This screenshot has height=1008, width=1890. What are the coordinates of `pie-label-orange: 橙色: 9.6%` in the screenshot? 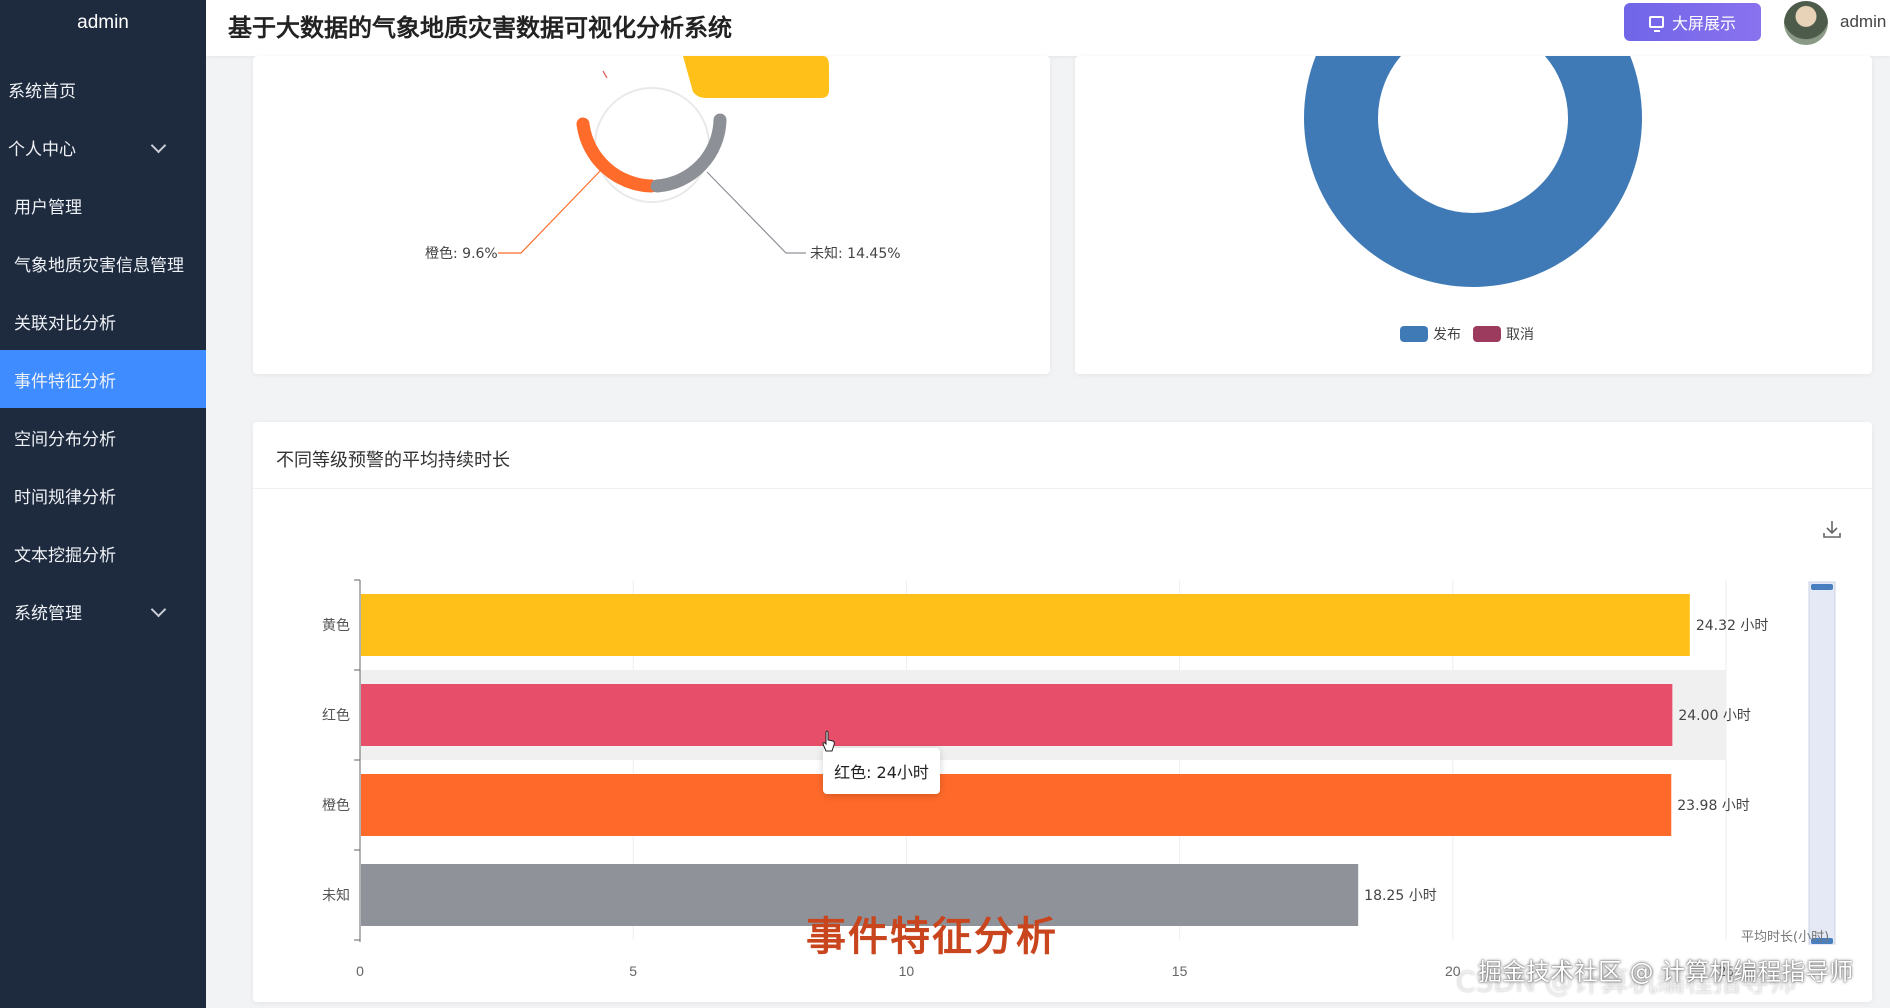 It's located at (461, 254).